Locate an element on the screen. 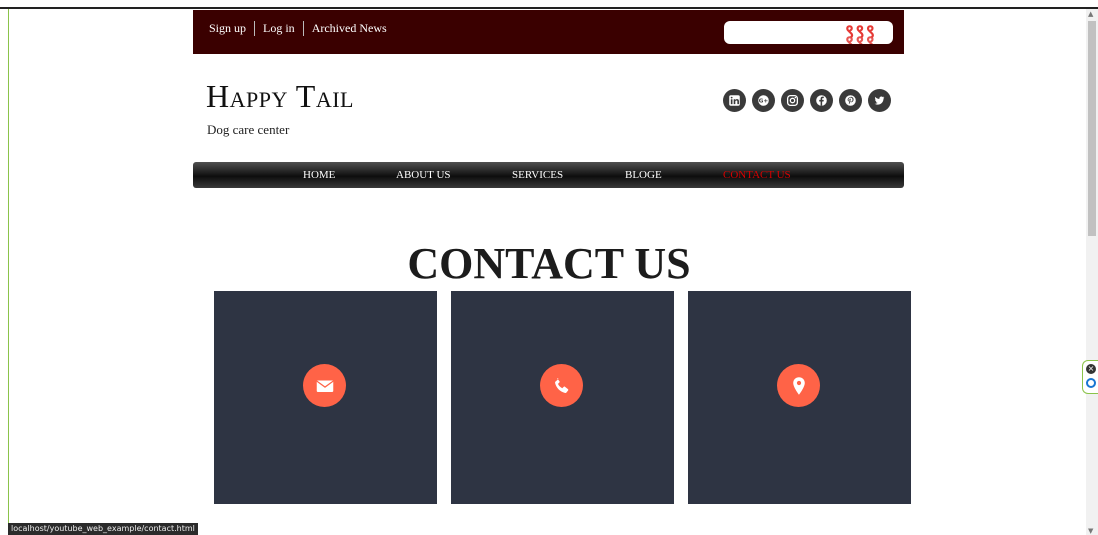 Image resolution: width=1098 pixels, height=535 pixels. extension-side-widget: × is located at coordinates (1090, 377).